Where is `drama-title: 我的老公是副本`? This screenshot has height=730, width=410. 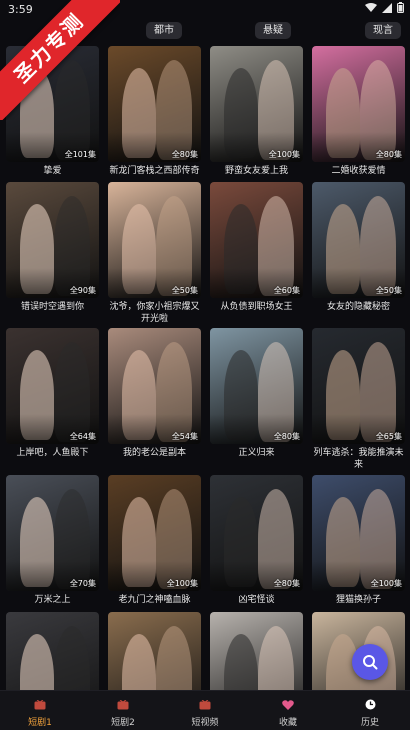 drama-title: 我的老公是副本 is located at coordinates (154, 453).